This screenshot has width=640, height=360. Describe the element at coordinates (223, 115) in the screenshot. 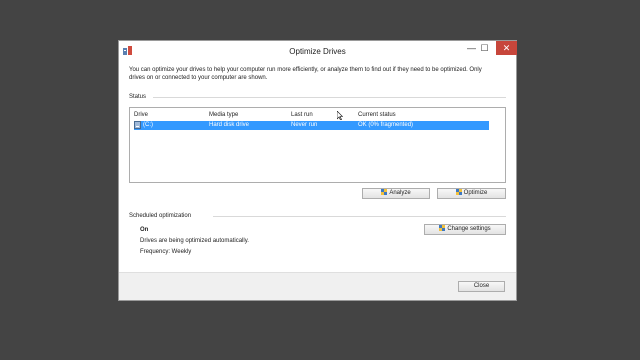

I see `column-header-media-type: Media type` at that location.